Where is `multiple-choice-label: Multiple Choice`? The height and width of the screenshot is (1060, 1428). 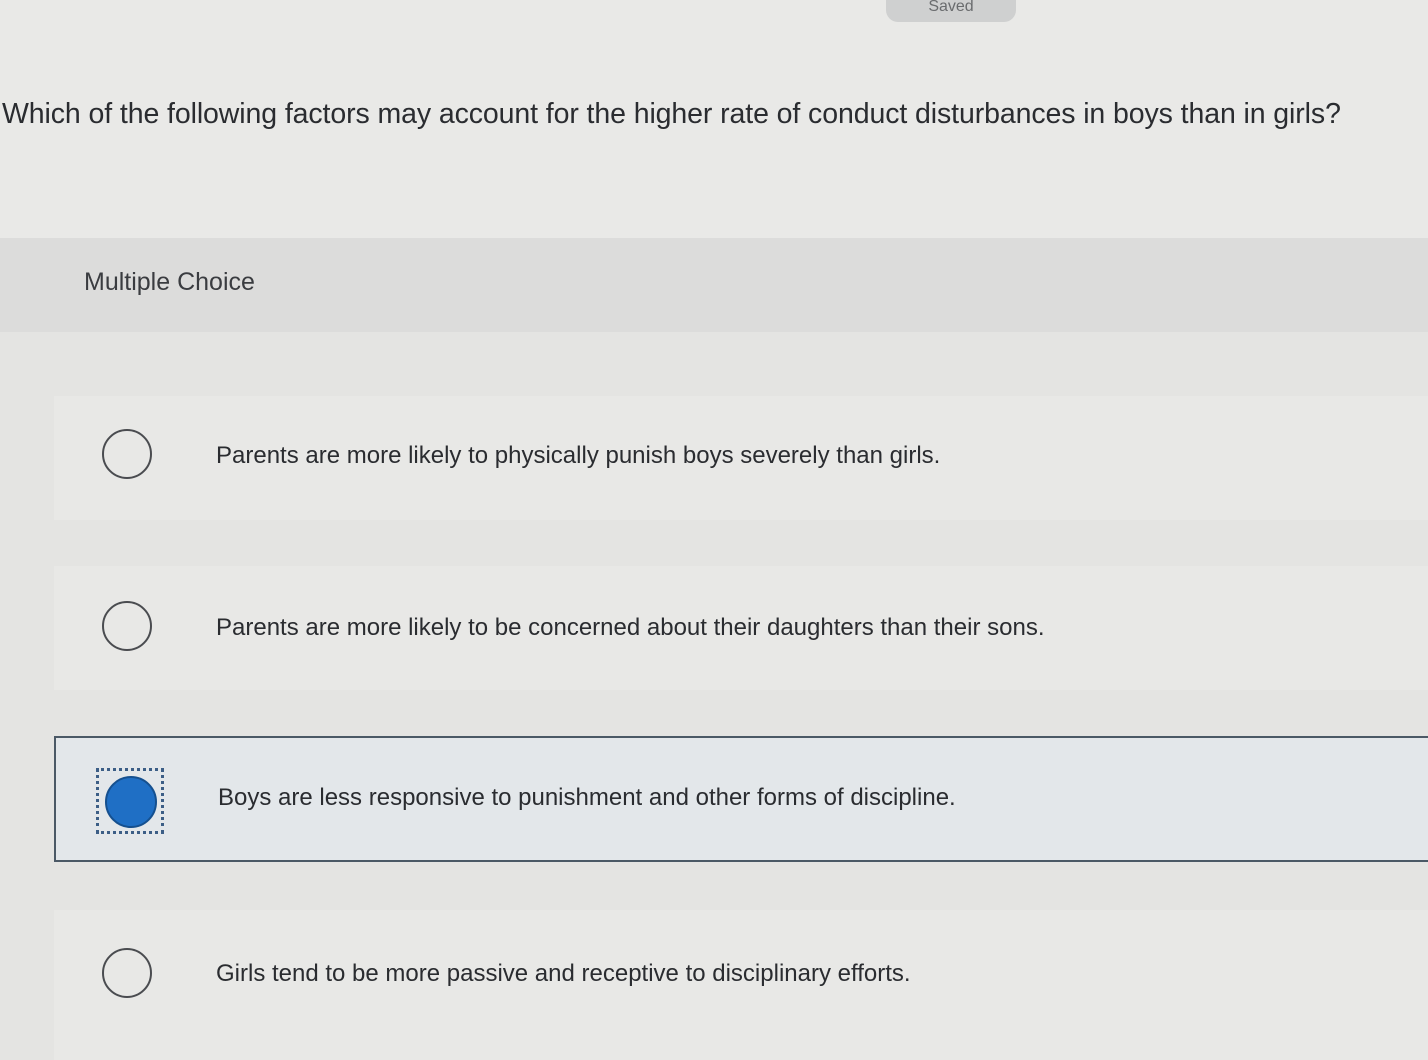 multiple-choice-label: Multiple Choice is located at coordinates (169, 282).